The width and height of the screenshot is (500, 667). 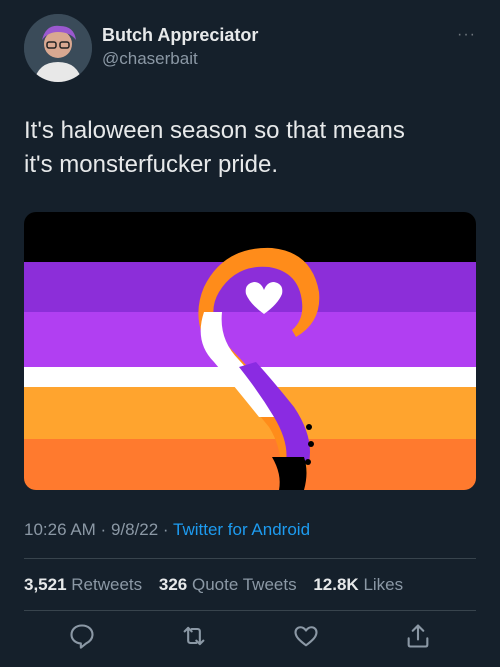 What do you see at coordinates (134, 529) in the screenshot?
I see `tweet-date: 9/8/22` at bounding box center [134, 529].